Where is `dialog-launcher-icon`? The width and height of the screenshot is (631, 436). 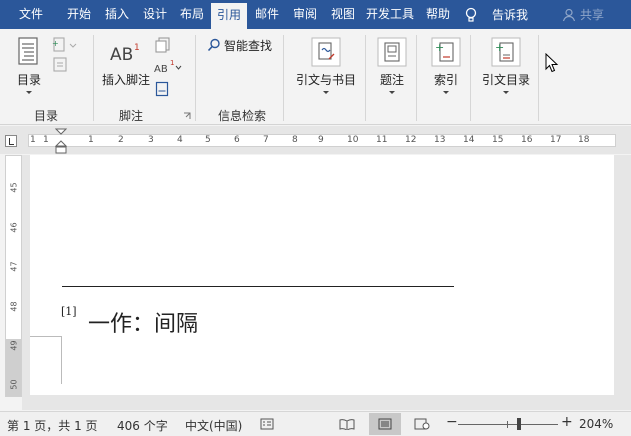 dialog-launcher-icon is located at coordinates (187, 116).